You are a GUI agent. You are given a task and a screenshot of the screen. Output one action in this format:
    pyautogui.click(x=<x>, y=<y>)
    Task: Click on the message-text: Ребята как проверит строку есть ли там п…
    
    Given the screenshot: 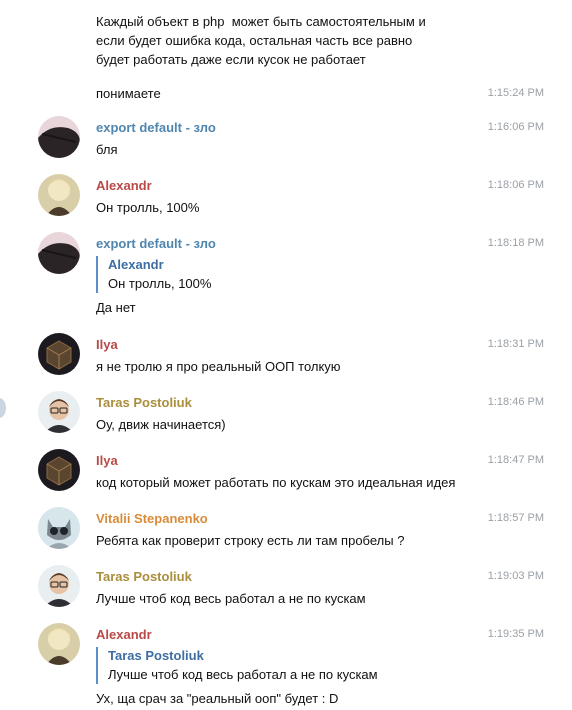 What is the action you would take?
    pyautogui.click(x=250, y=540)
    